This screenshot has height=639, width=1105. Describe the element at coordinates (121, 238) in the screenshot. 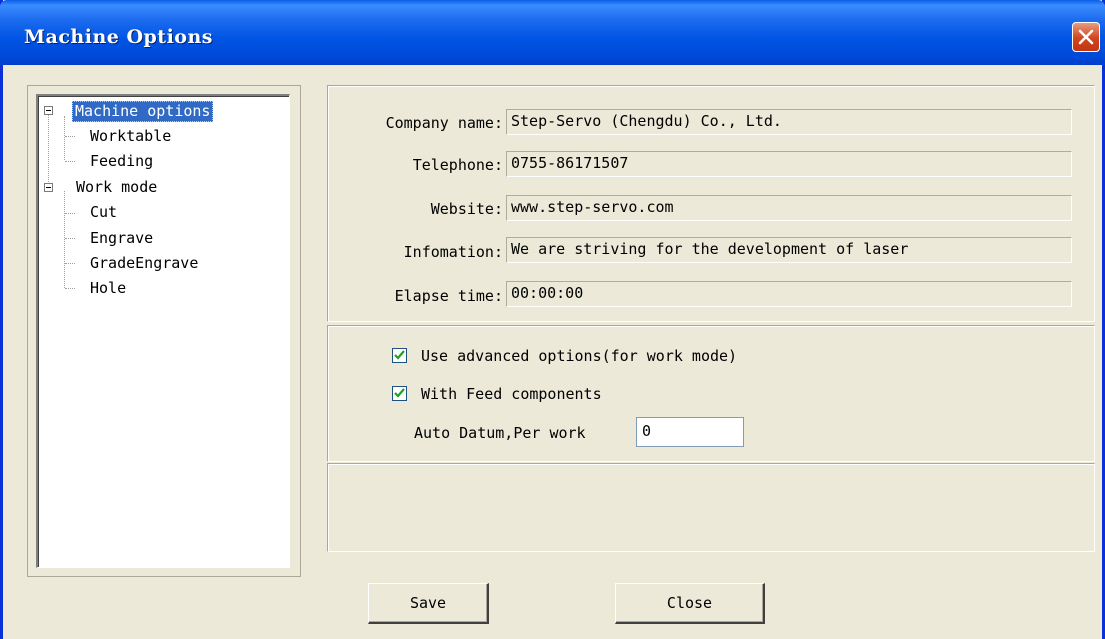

I see `tree-item-engrave: Engrave` at that location.